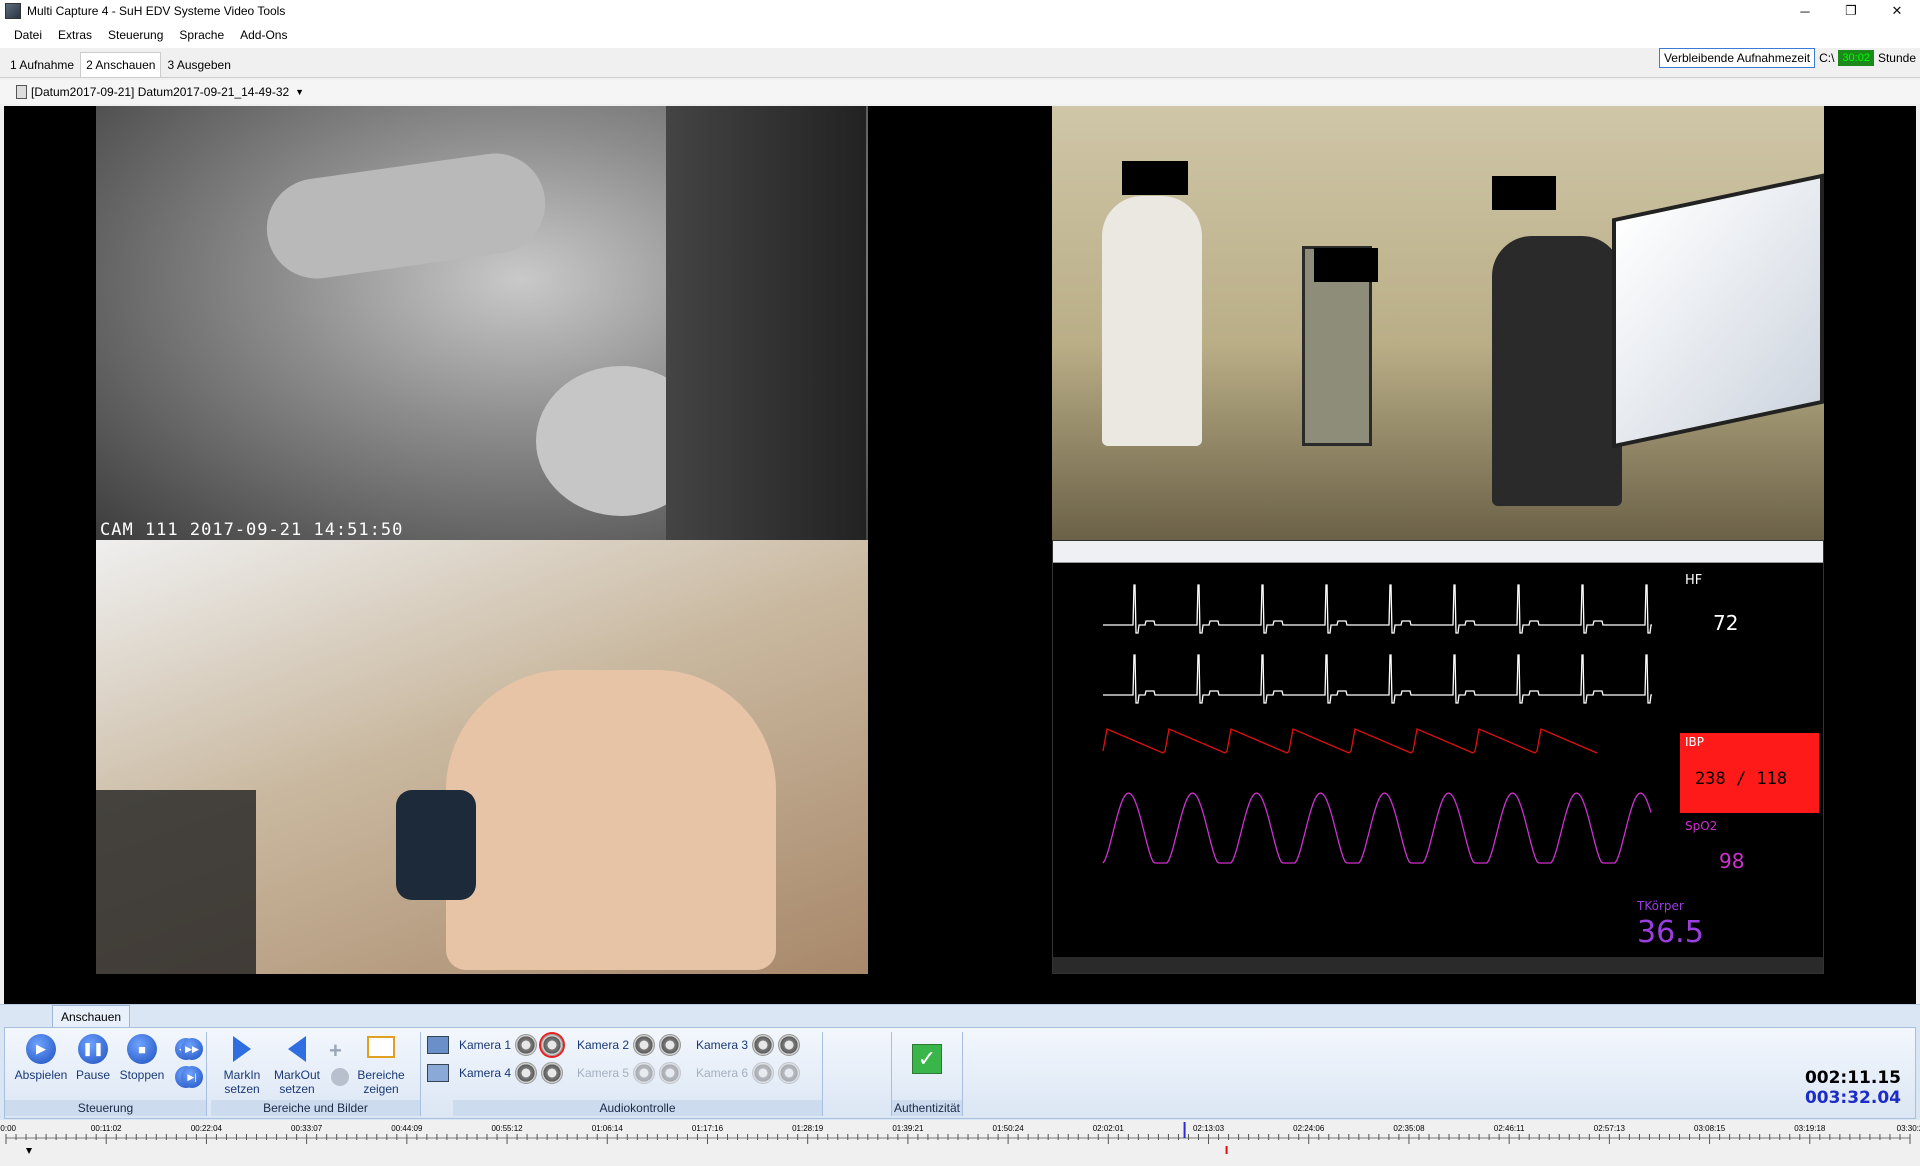 Image resolution: width=1920 pixels, height=1166 pixels. I want to click on tab-anschauen: 2 Anschauen, so click(121, 64).